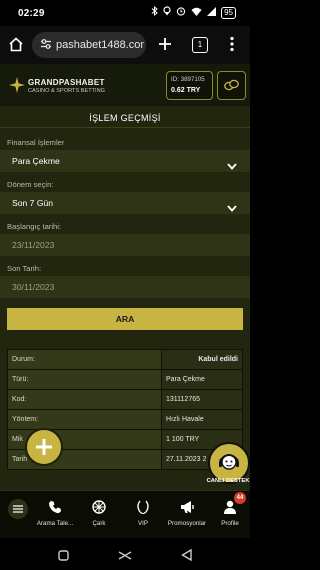 This screenshot has width=320, height=570. What do you see at coordinates (229, 462) in the screenshot?
I see `support-agent-icon` at bounding box center [229, 462].